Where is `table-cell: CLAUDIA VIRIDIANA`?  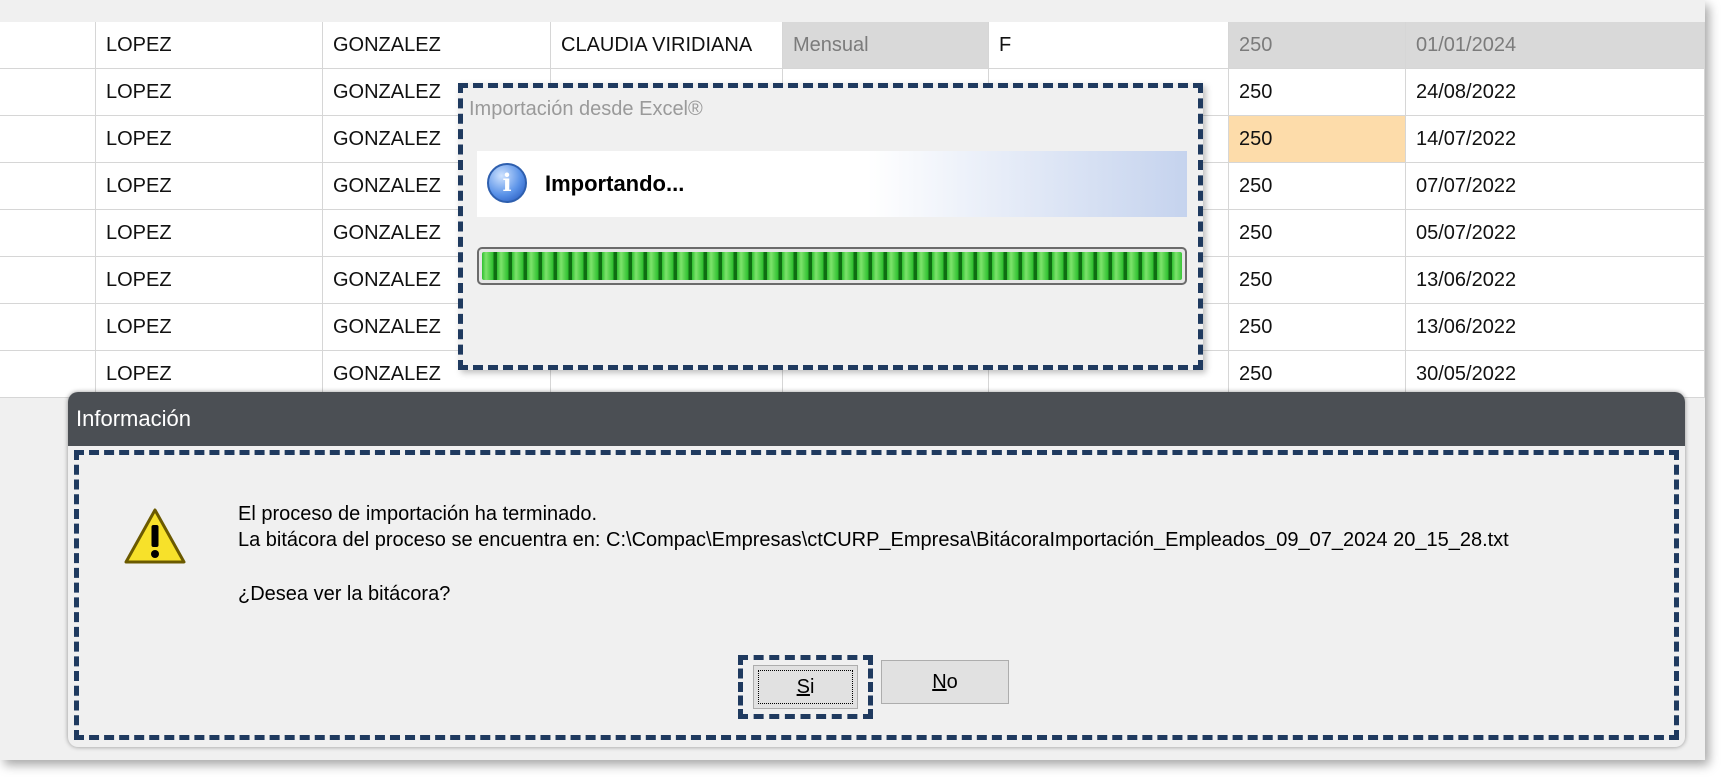 table-cell: CLAUDIA VIRIDIANA is located at coordinates (667, 45).